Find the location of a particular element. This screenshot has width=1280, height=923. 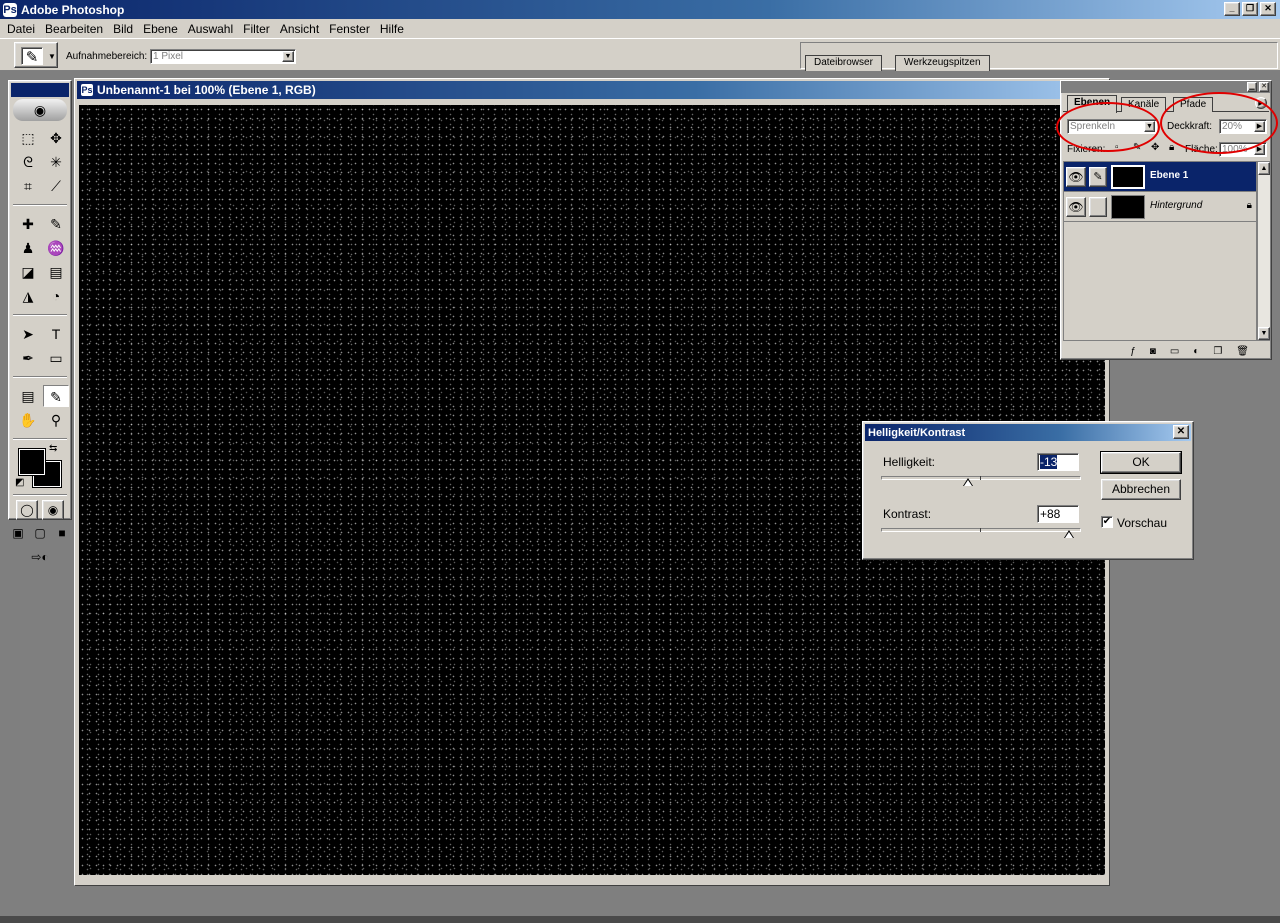

minimize-icon: ▁ is located at coordinates (1252, 87).